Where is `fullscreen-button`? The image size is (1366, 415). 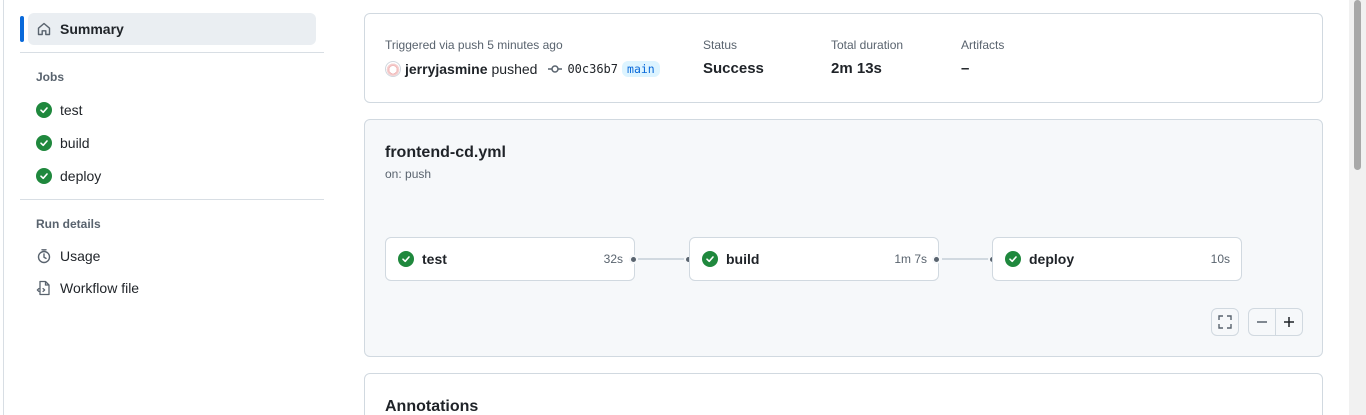 fullscreen-button is located at coordinates (1225, 322).